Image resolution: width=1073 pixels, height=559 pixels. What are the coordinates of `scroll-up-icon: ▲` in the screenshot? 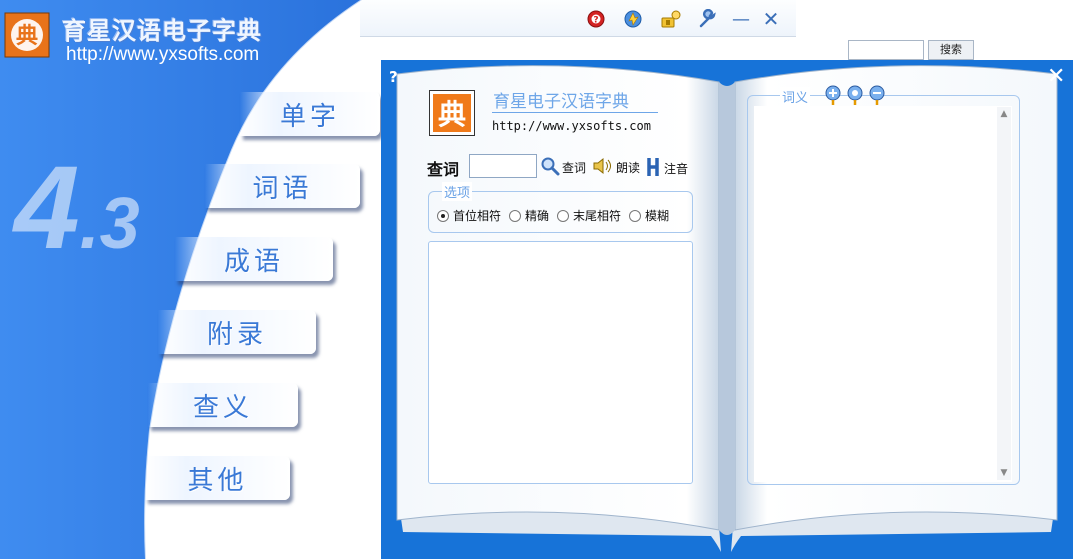 It's located at (1004, 114).